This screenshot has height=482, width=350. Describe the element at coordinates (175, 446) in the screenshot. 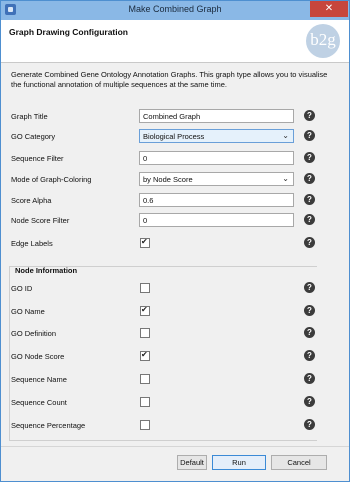

I see `button-bar-divider` at that location.